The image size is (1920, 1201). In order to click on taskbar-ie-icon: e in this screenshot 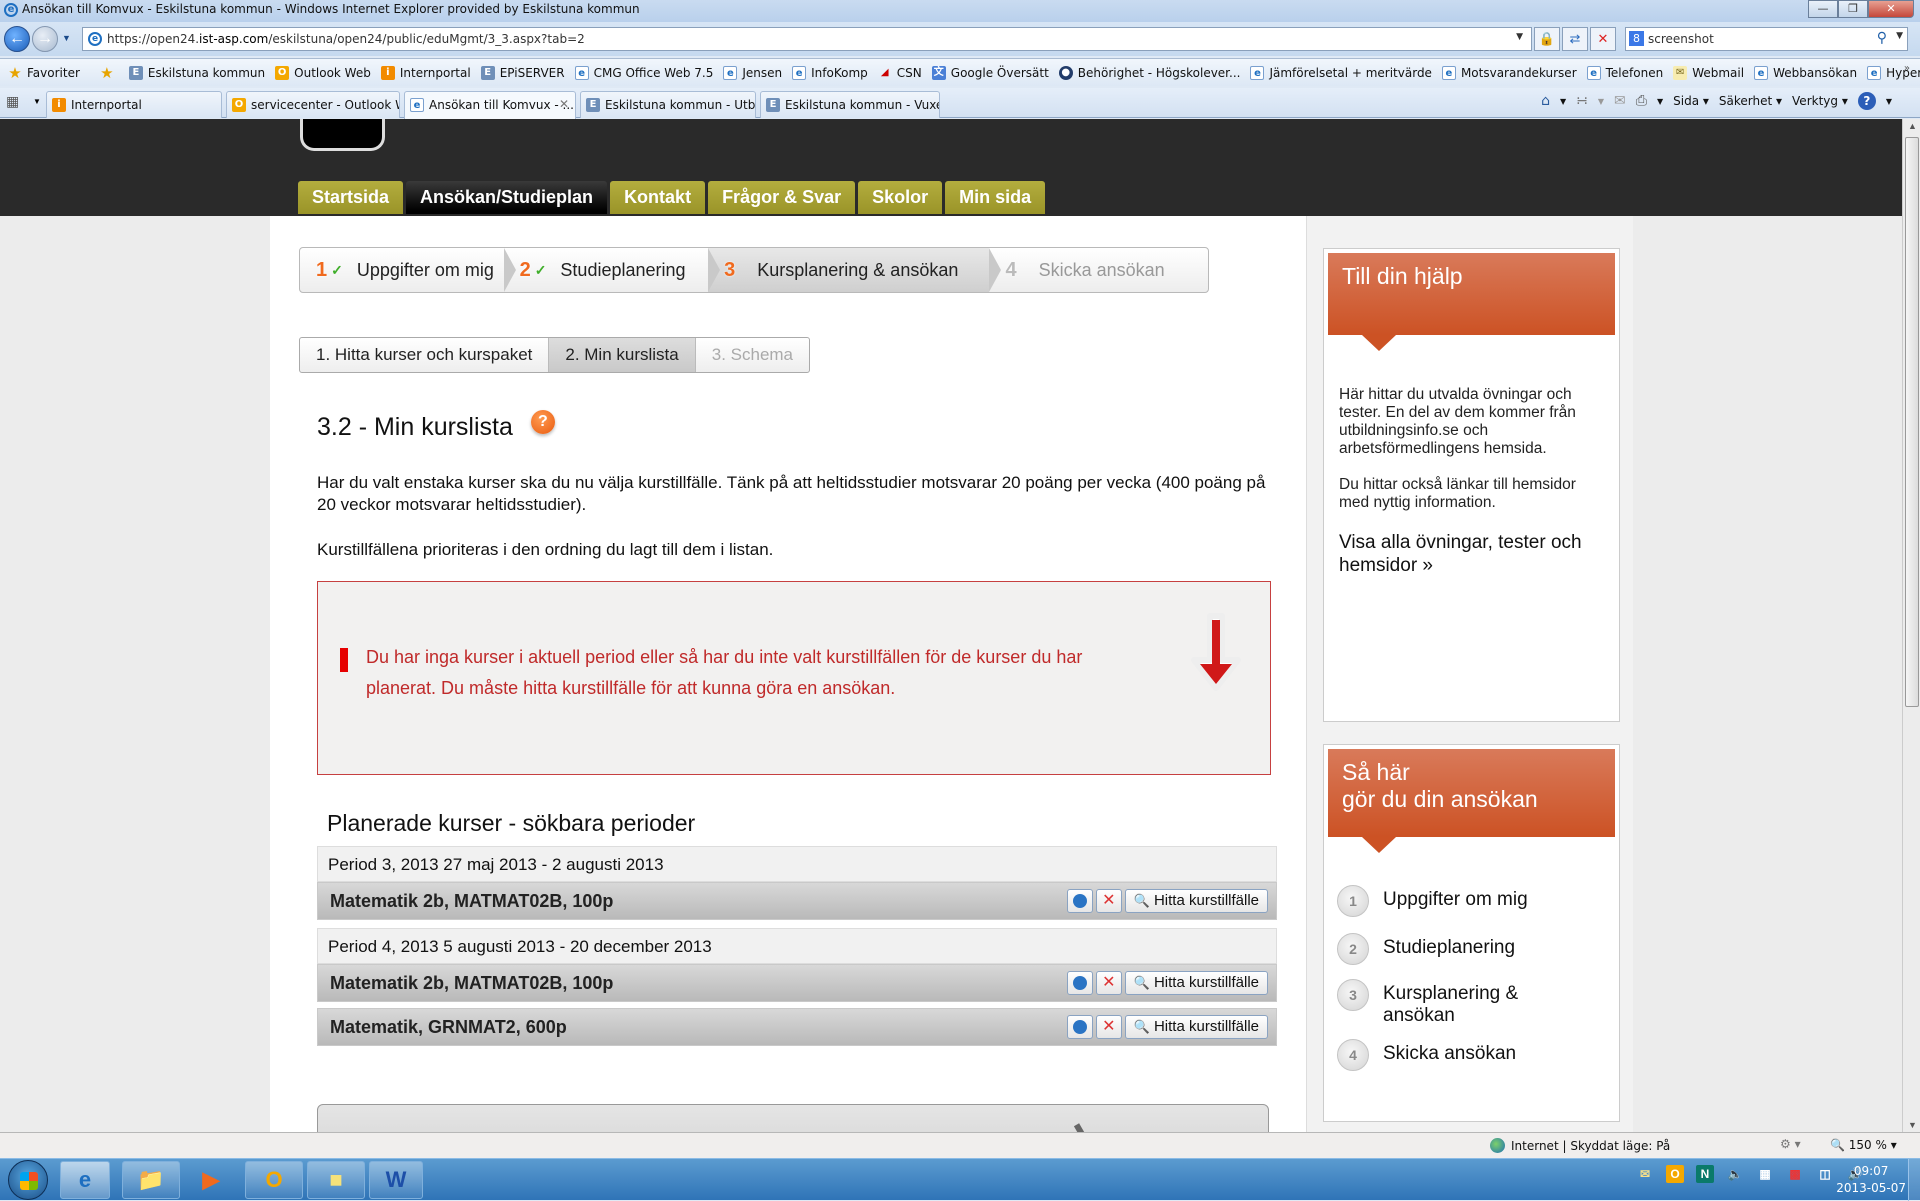, I will do `click(85, 1180)`.